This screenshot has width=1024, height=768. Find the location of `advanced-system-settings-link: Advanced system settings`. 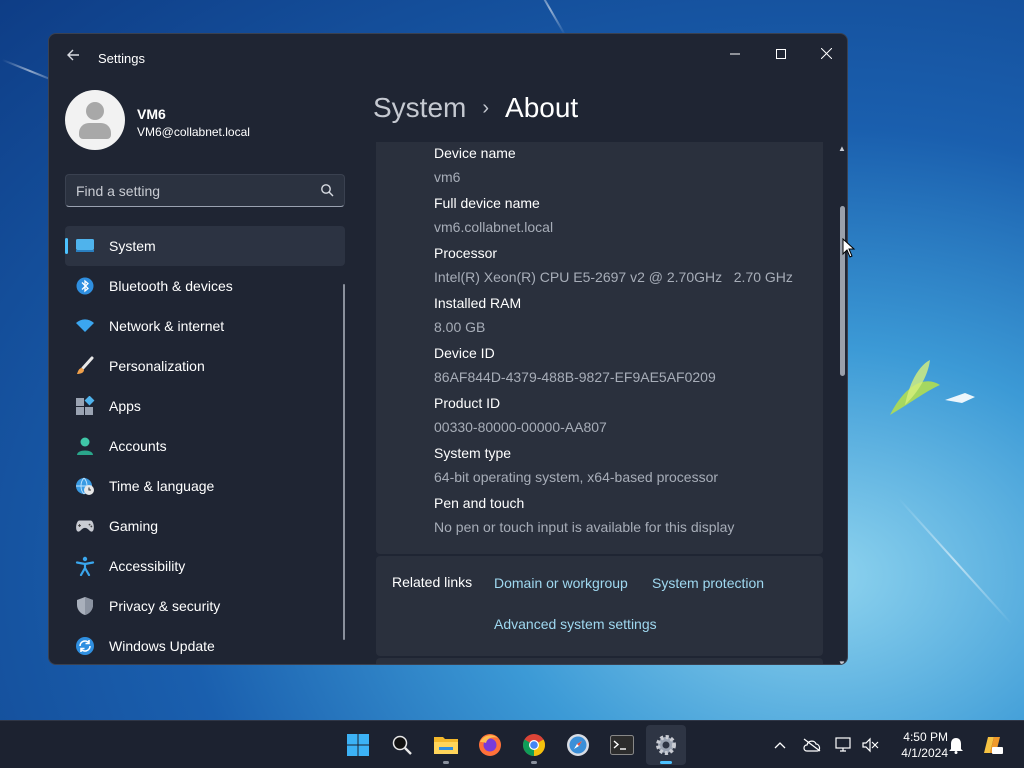

advanced-system-settings-link: Advanced system settings is located at coordinates (575, 624).